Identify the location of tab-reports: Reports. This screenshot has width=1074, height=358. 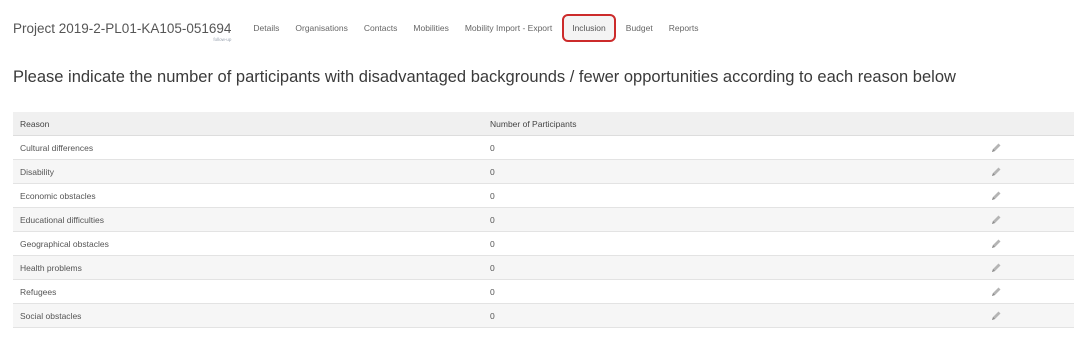
(684, 28).